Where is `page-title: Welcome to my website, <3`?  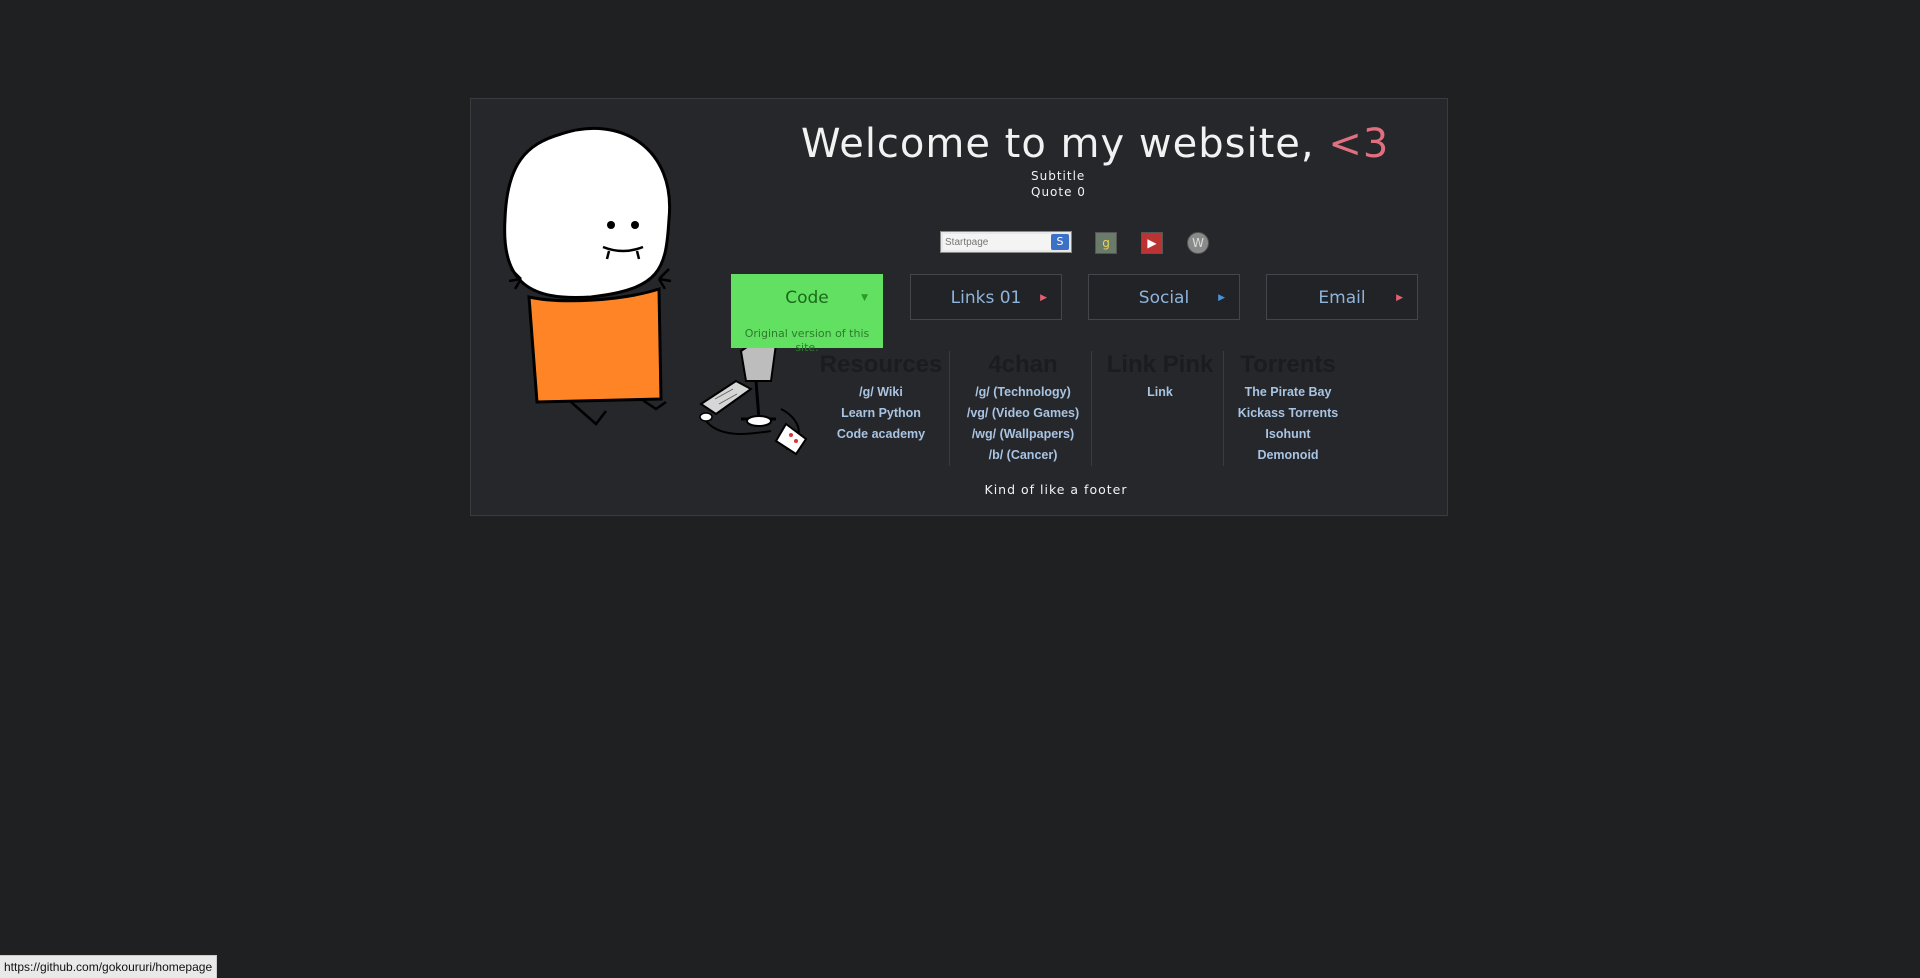 page-title: Welcome to my website, <3 is located at coordinates (1101, 144).